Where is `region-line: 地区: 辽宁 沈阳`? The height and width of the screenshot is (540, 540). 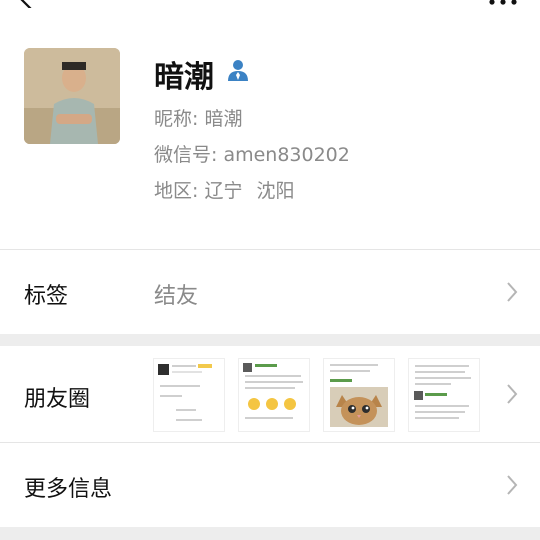 region-line: 地区: 辽宁 沈阳 is located at coordinates (224, 189).